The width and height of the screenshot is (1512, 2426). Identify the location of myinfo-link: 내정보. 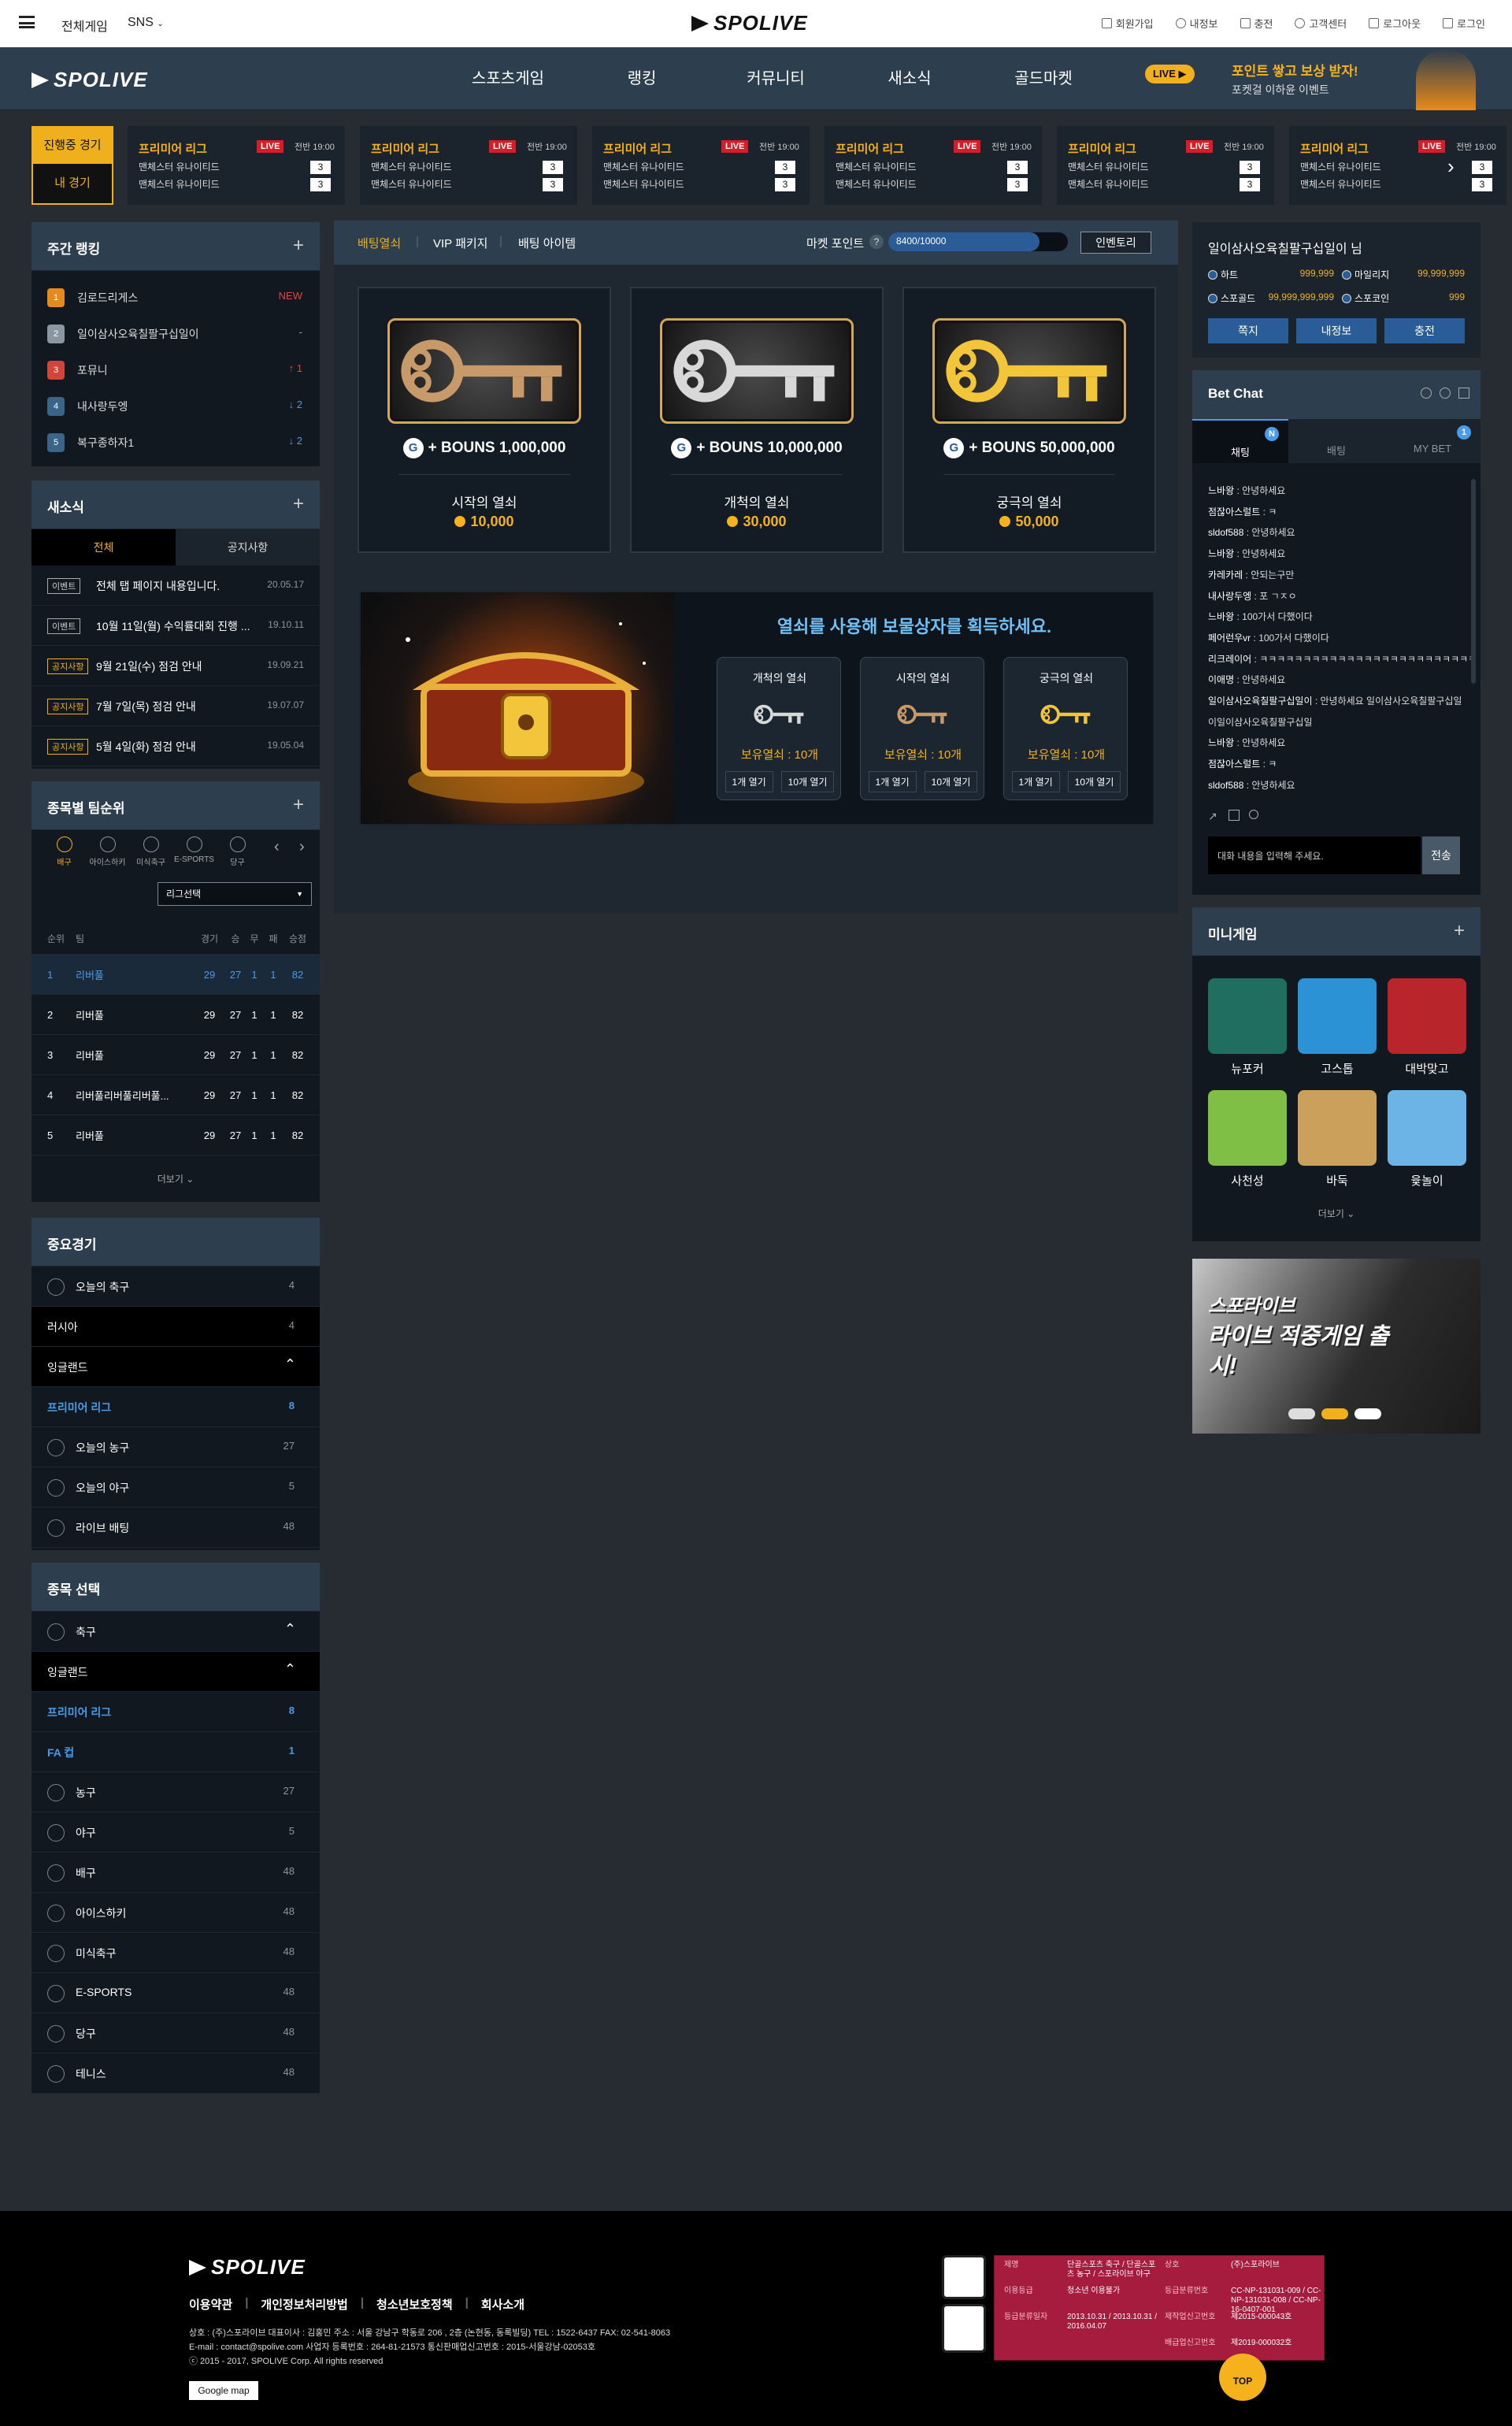
(1196, 23).